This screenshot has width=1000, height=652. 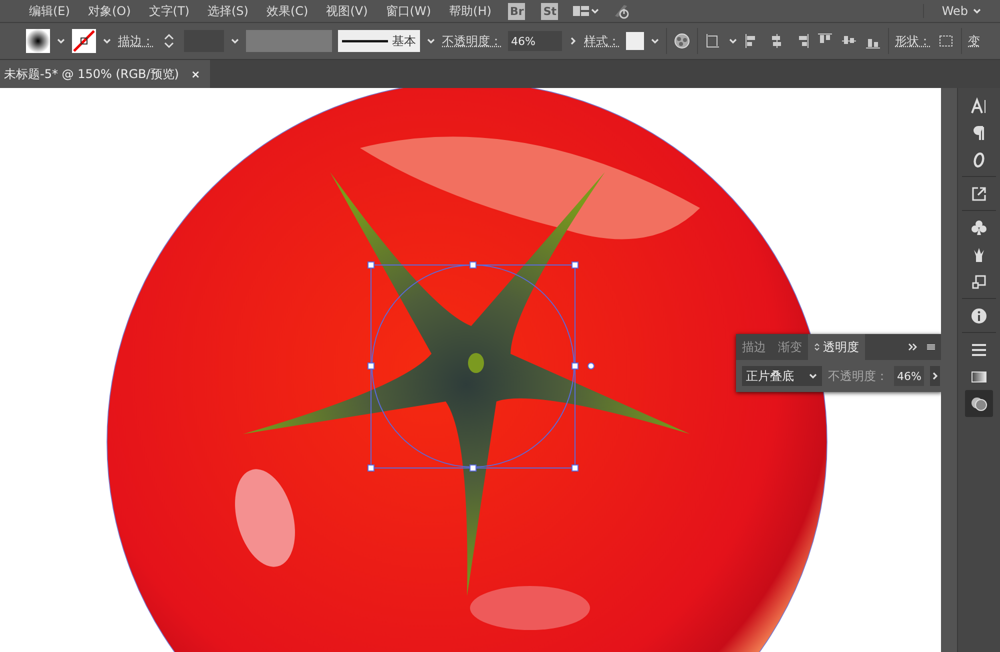 What do you see at coordinates (790, 347) in the screenshot?
I see `panel-tab: 渐变` at bounding box center [790, 347].